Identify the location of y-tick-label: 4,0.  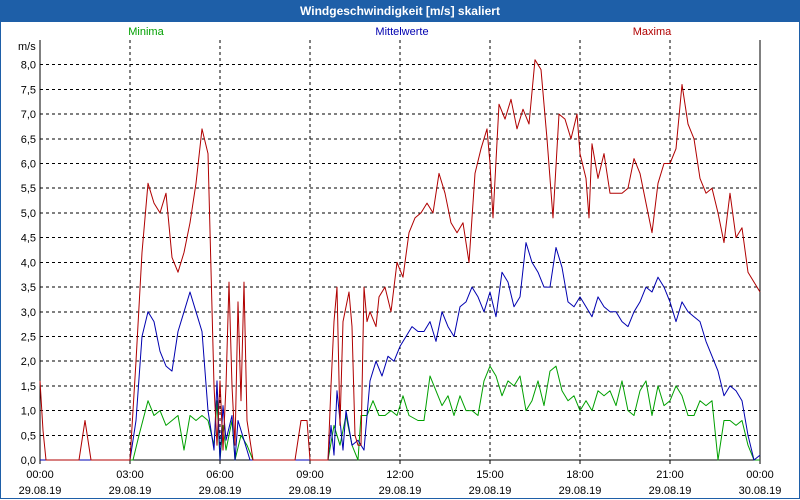
(28, 263).